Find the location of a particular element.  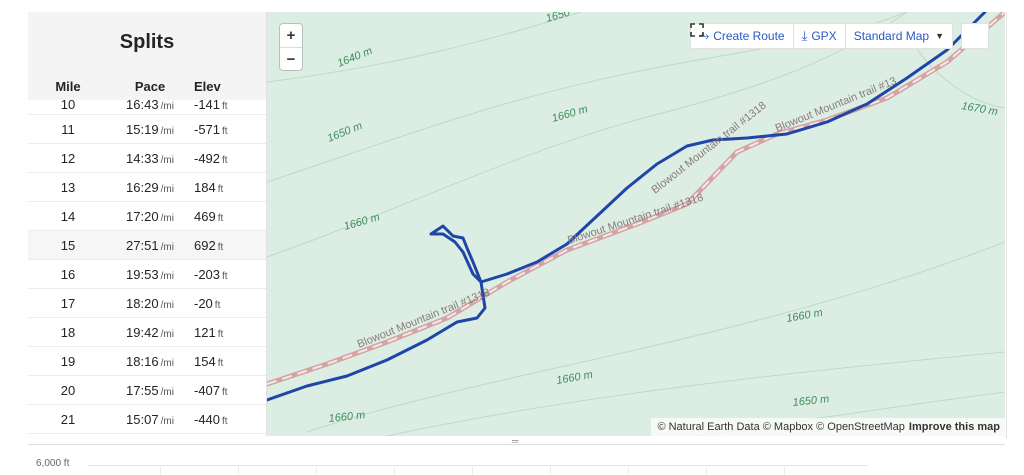

split-mile: 13 is located at coordinates (68, 187).